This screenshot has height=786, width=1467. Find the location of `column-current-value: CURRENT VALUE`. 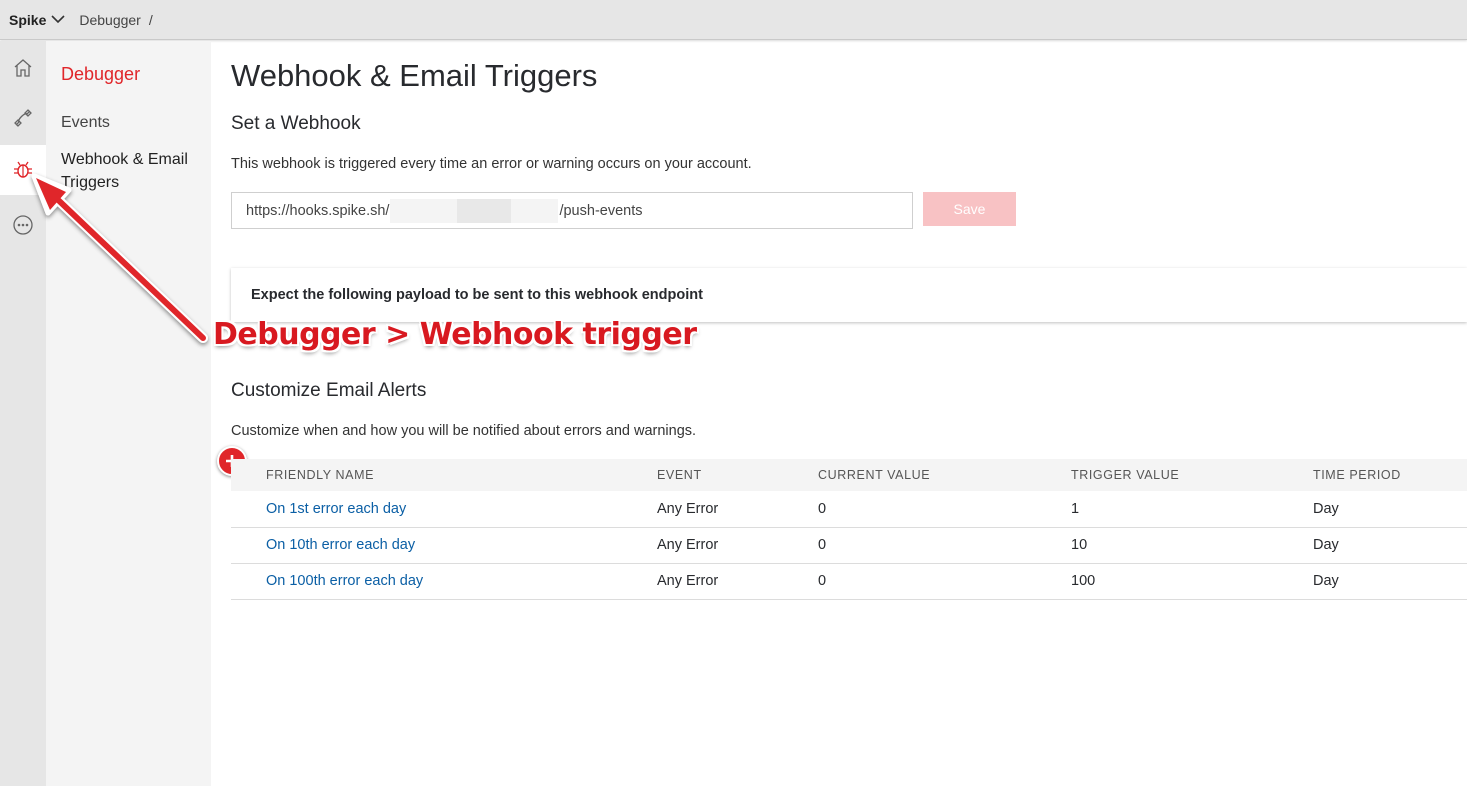

column-current-value: CURRENT VALUE is located at coordinates (874, 475).